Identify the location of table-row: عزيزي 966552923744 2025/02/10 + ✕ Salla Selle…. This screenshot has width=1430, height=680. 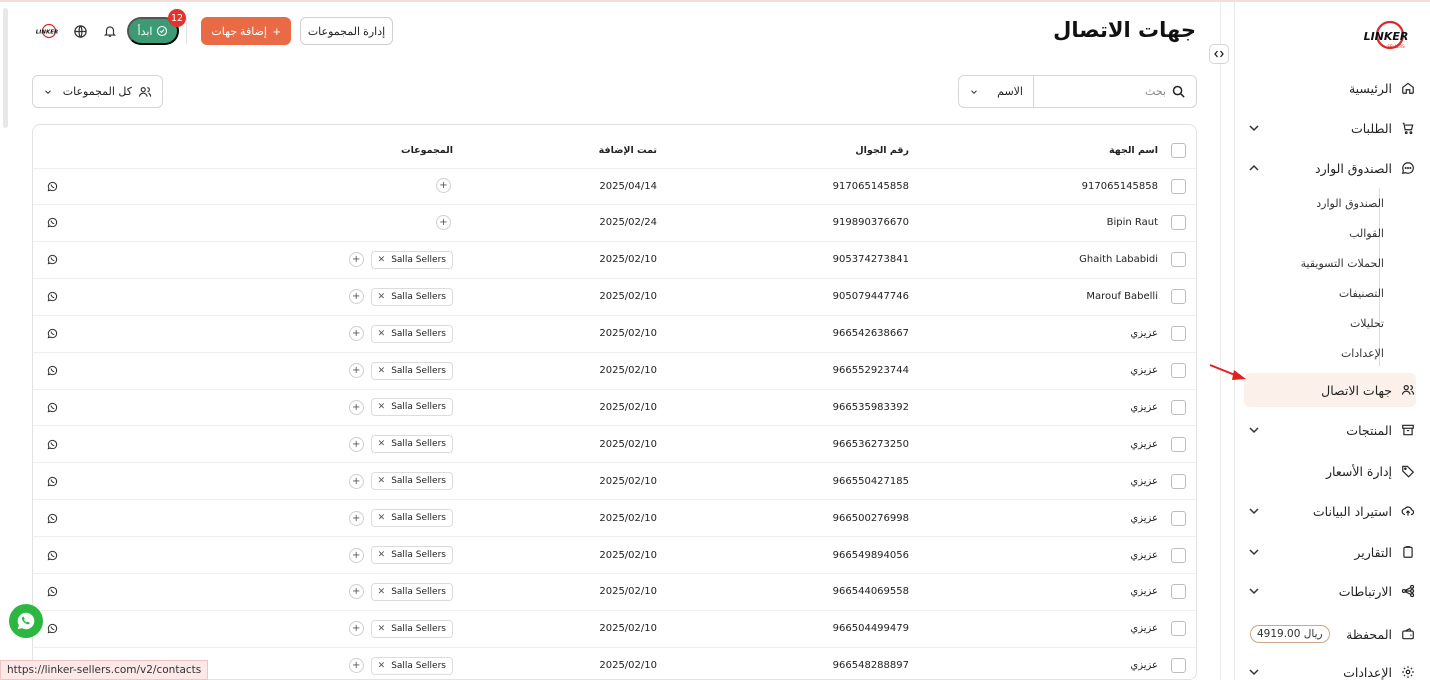
(614, 371).